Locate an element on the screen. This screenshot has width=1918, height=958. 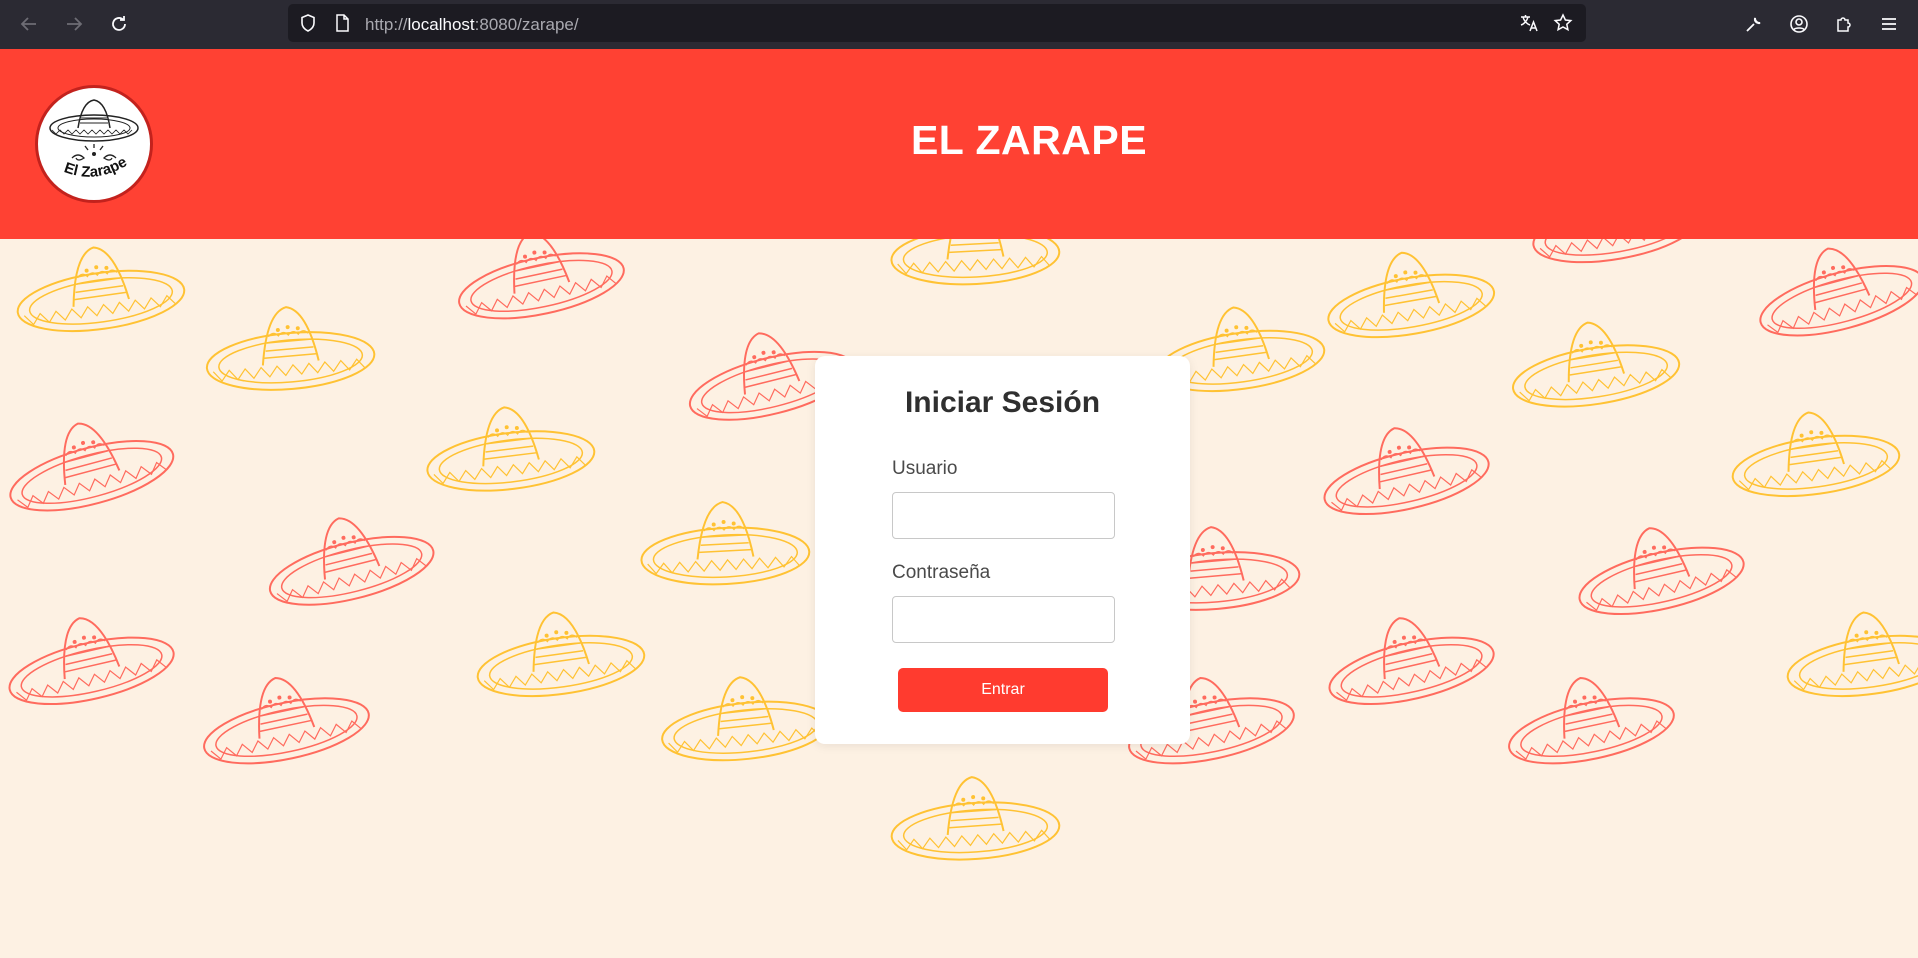
url-path: :8080/zarape/ is located at coordinates (526, 24).